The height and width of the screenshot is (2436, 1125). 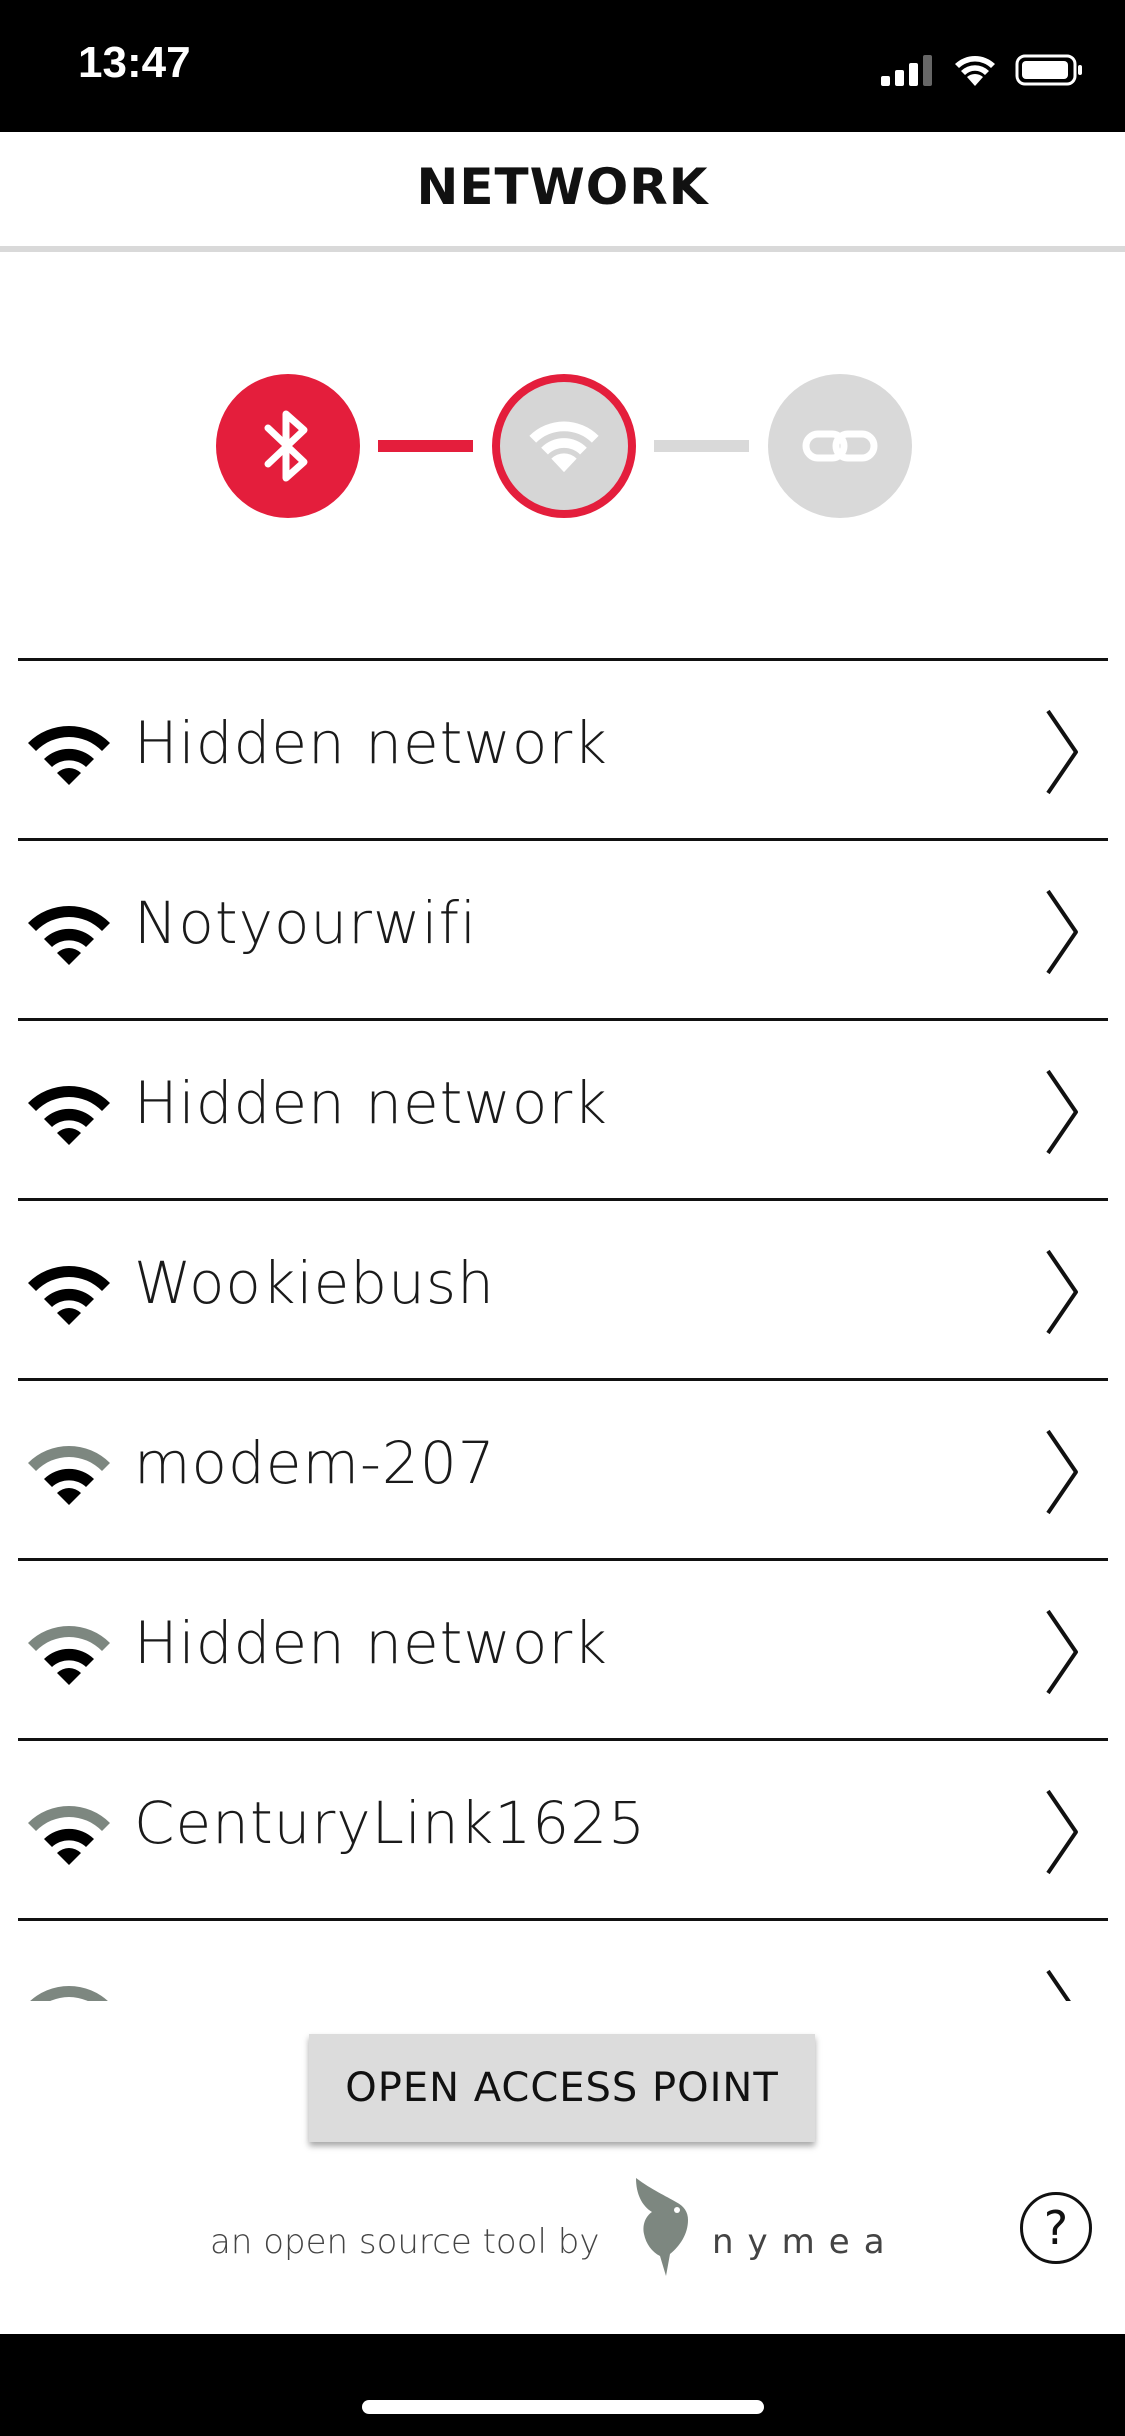 I want to click on page-title: NETWORK, so click(x=562, y=187).